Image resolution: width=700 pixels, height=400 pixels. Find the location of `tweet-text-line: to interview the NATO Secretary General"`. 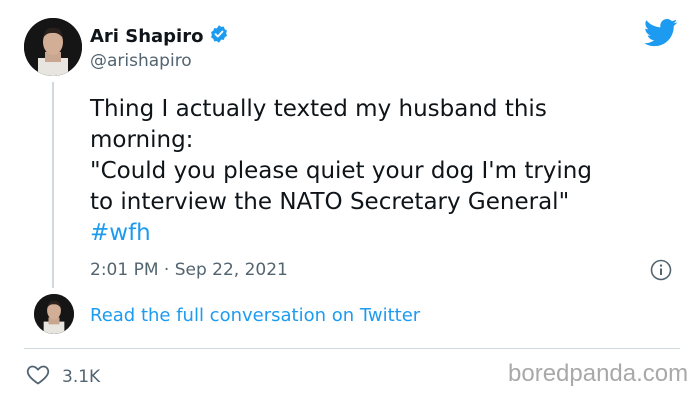

tweet-text-line: to interview the NATO Secretary General" is located at coordinates (330, 202).